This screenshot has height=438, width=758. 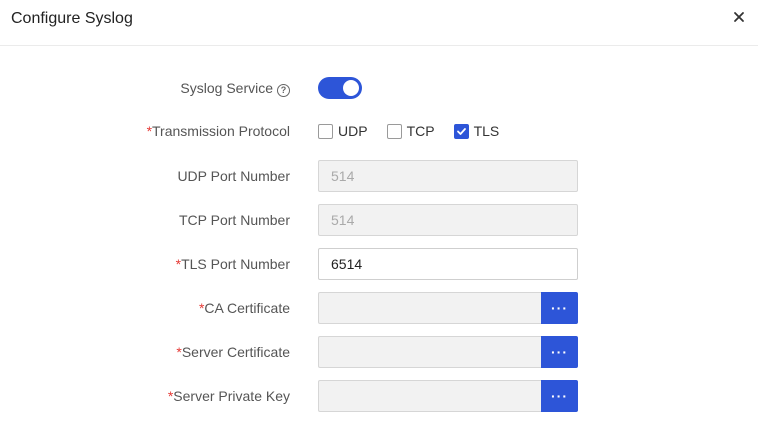 What do you see at coordinates (72, 18) in the screenshot?
I see `dialog-title: Configure Syslog` at bounding box center [72, 18].